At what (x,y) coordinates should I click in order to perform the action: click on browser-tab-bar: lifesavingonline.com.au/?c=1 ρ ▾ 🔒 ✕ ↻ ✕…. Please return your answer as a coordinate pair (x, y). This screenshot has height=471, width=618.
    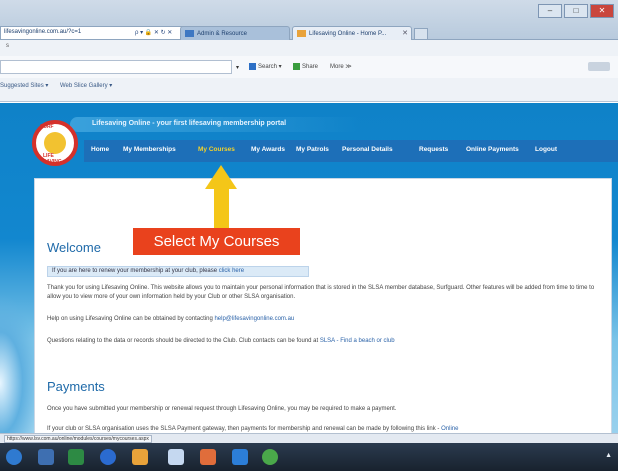
    Looking at the image, I should click on (309, 20).